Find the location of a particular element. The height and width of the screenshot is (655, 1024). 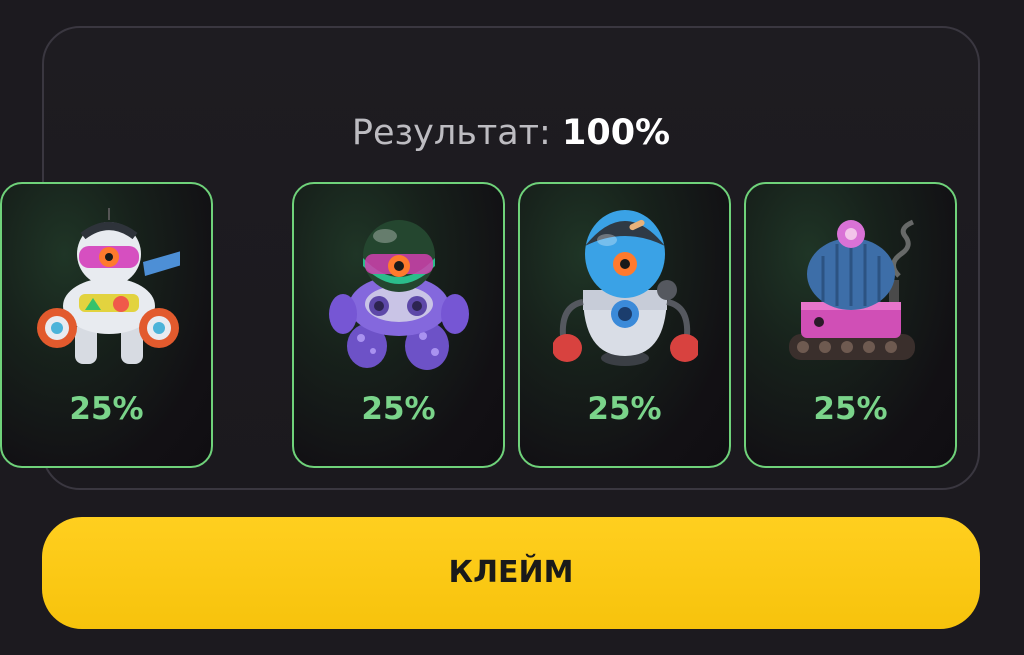

character-card-purple-mech: 25% is located at coordinates (398, 325).